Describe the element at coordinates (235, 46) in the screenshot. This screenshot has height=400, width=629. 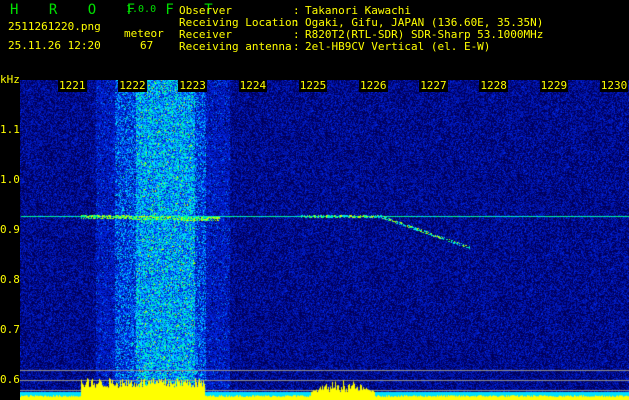
I see `info-label: Receiving antenna` at that location.